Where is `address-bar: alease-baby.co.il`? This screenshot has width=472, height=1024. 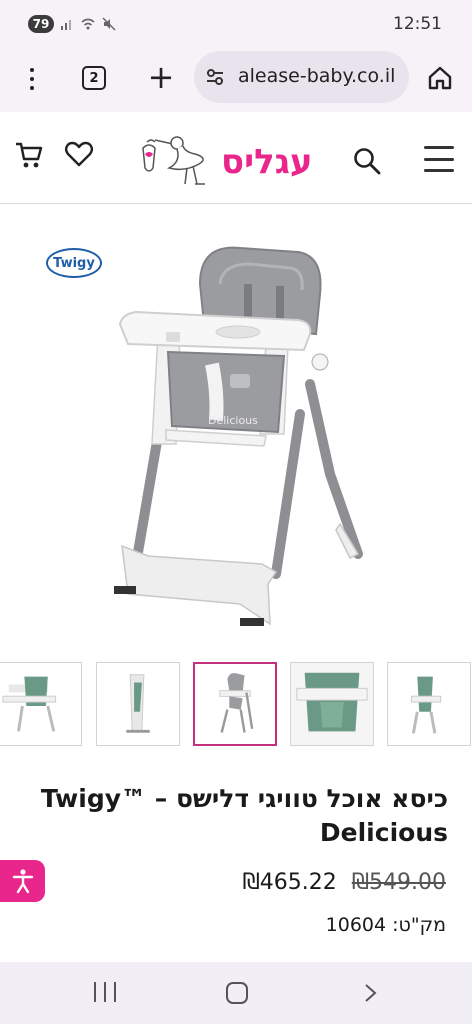
address-bar: alease-baby.co.il is located at coordinates (301, 77).